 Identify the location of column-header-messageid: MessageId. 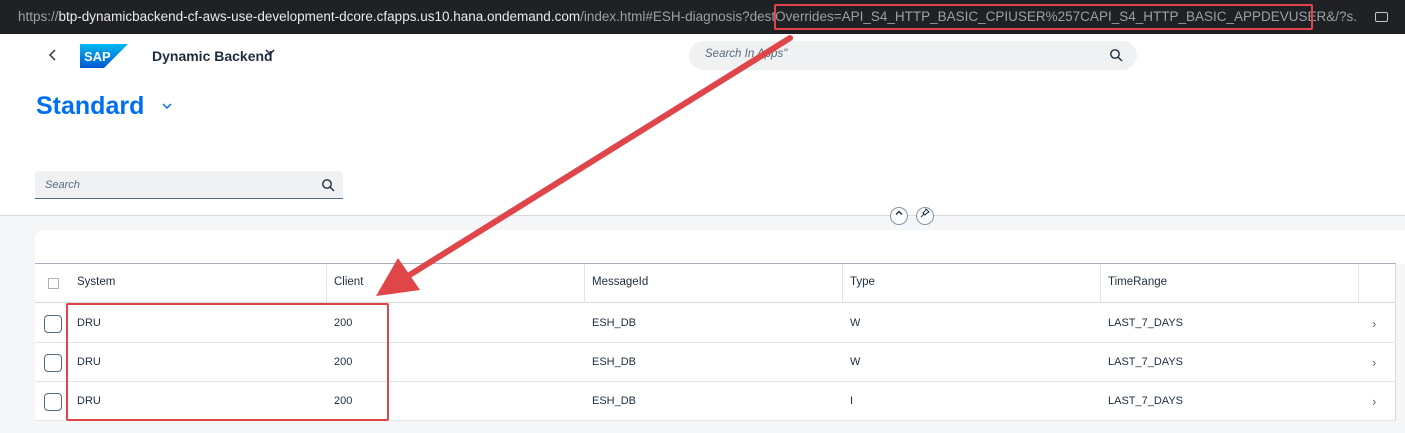
(714, 283).